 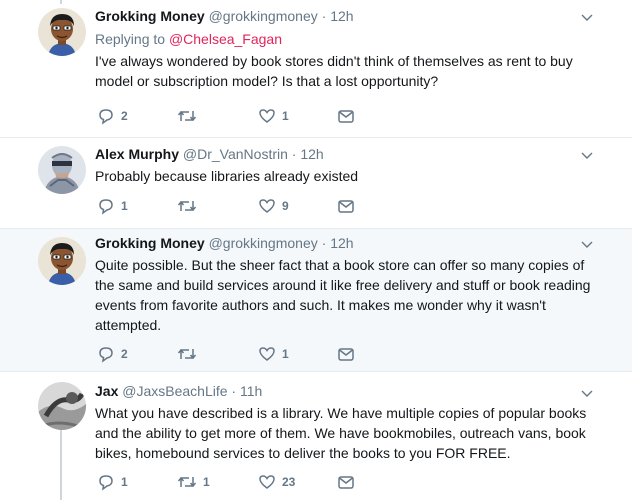 I want to click on retweet-button: 1, so click(x=193, y=482).